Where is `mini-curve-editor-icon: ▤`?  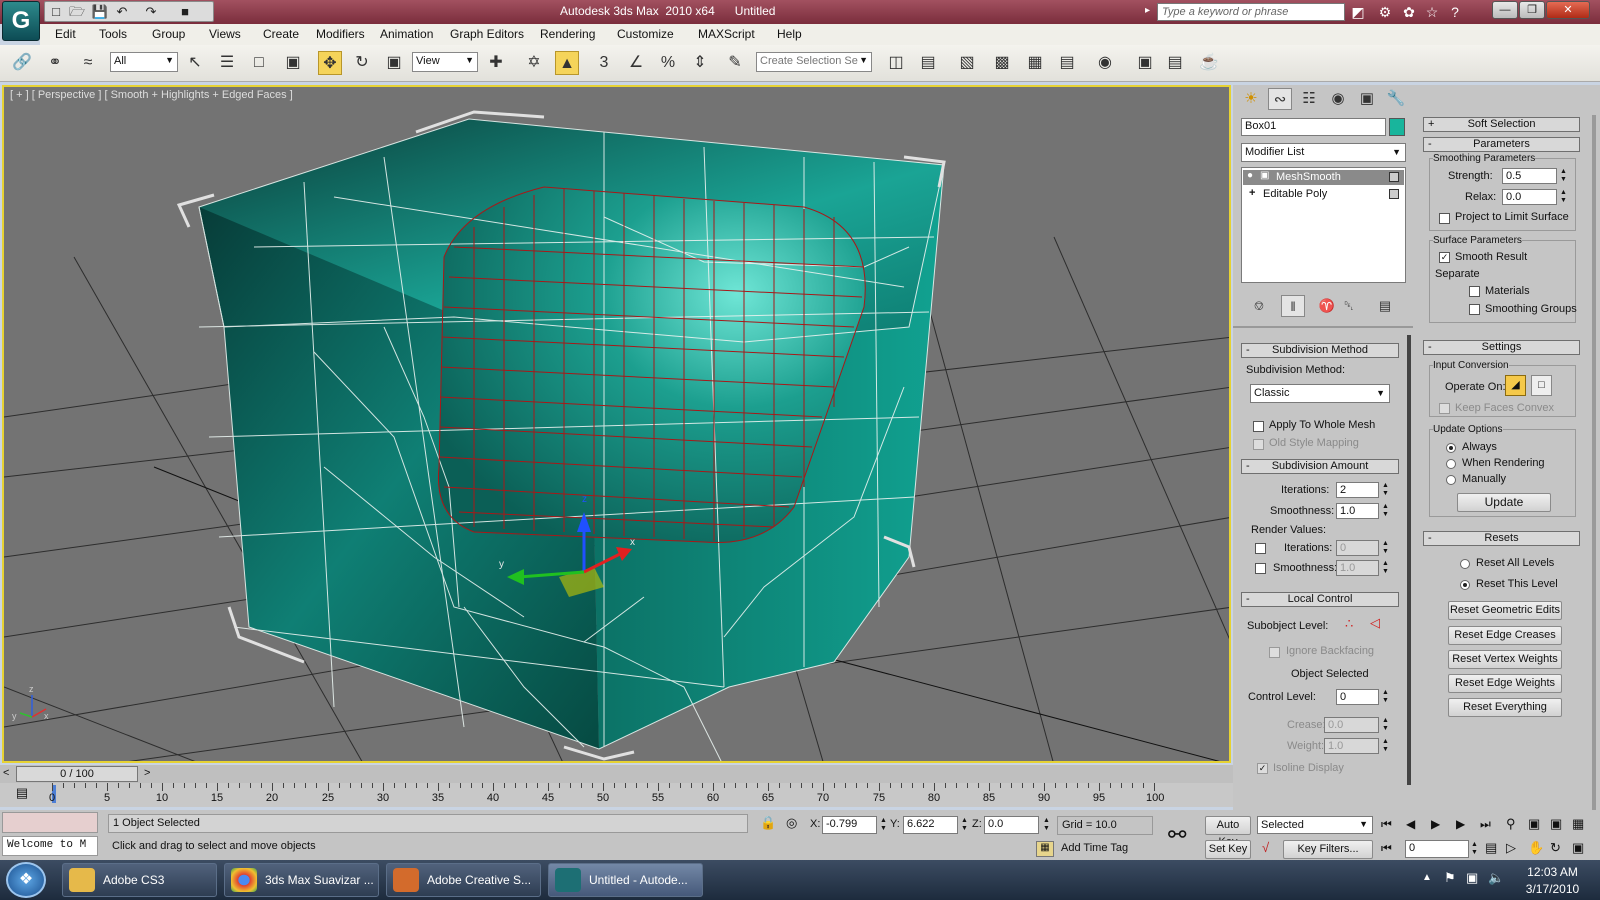
mini-curve-editor-icon: ▤ is located at coordinates (22, 794).